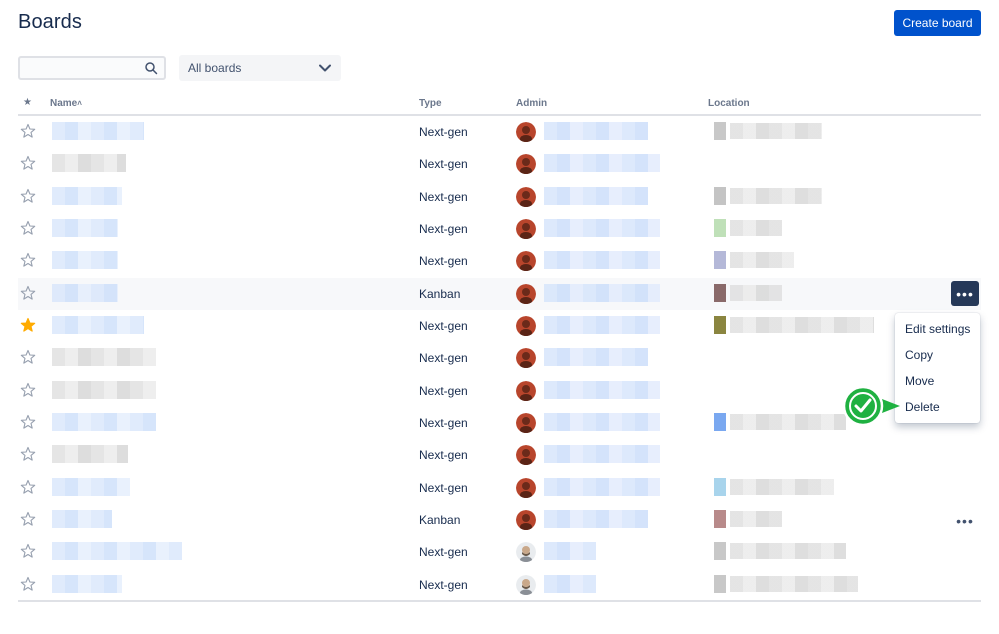 The height and width of the screenshot is (634, 999). What do you see at coordinates (937, 329) in the screenshot?
I see `menu-item-edit-settings: Edit settings` at bounding box center [937, 329].